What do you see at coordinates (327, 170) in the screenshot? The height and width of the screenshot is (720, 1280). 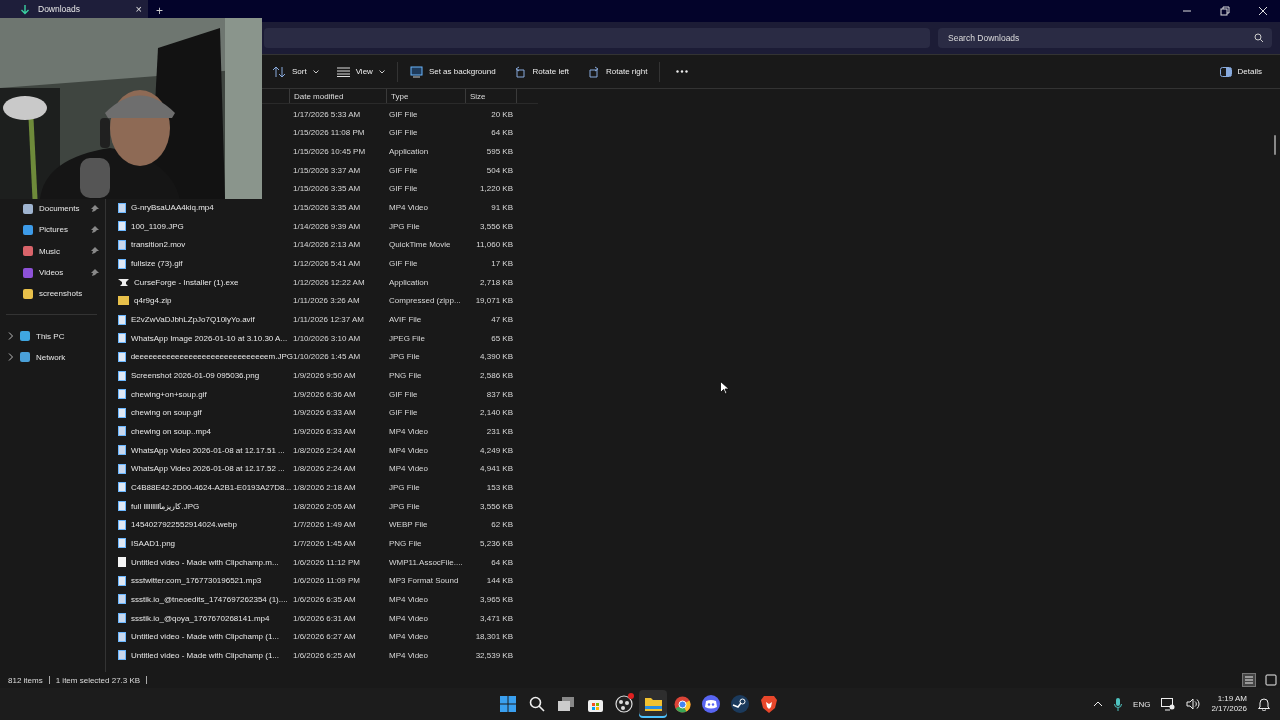 I see `date-cell-text: 1/15/2026 3:37 AM` at bounding box center [327, 170].